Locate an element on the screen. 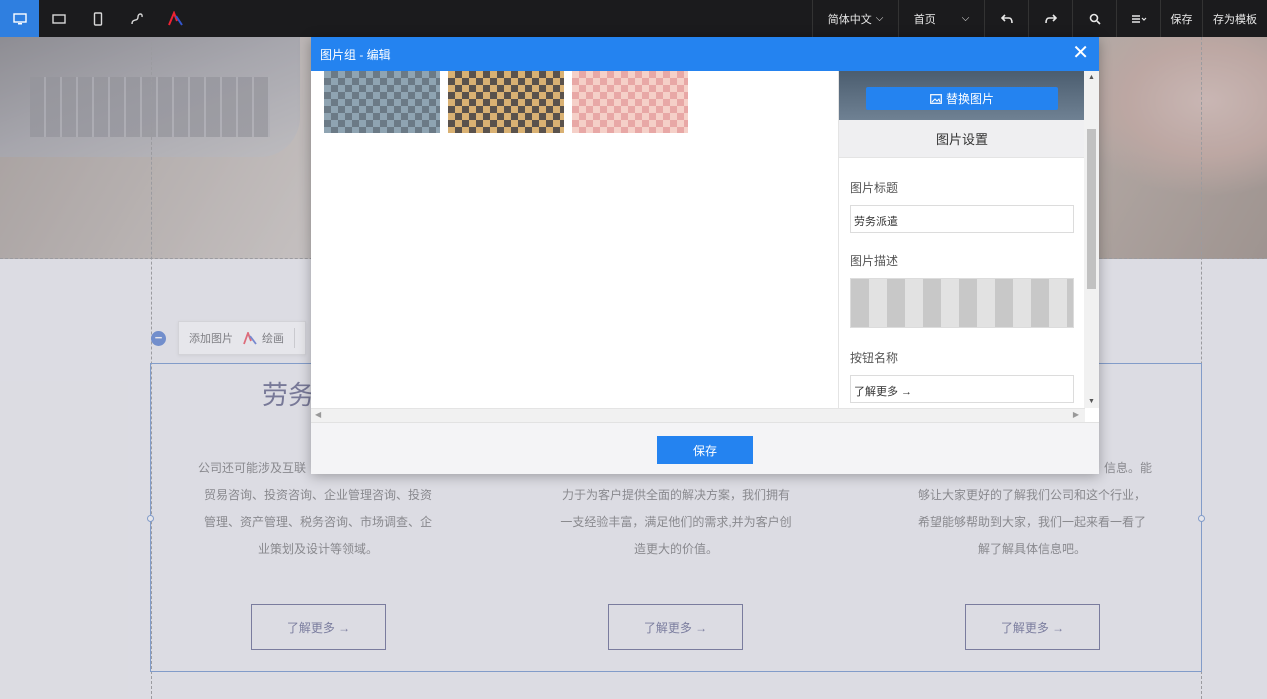 This screenshot has height=699, width=1267. button-name-input: 了解更多 → is located at coordinates (962, 389).